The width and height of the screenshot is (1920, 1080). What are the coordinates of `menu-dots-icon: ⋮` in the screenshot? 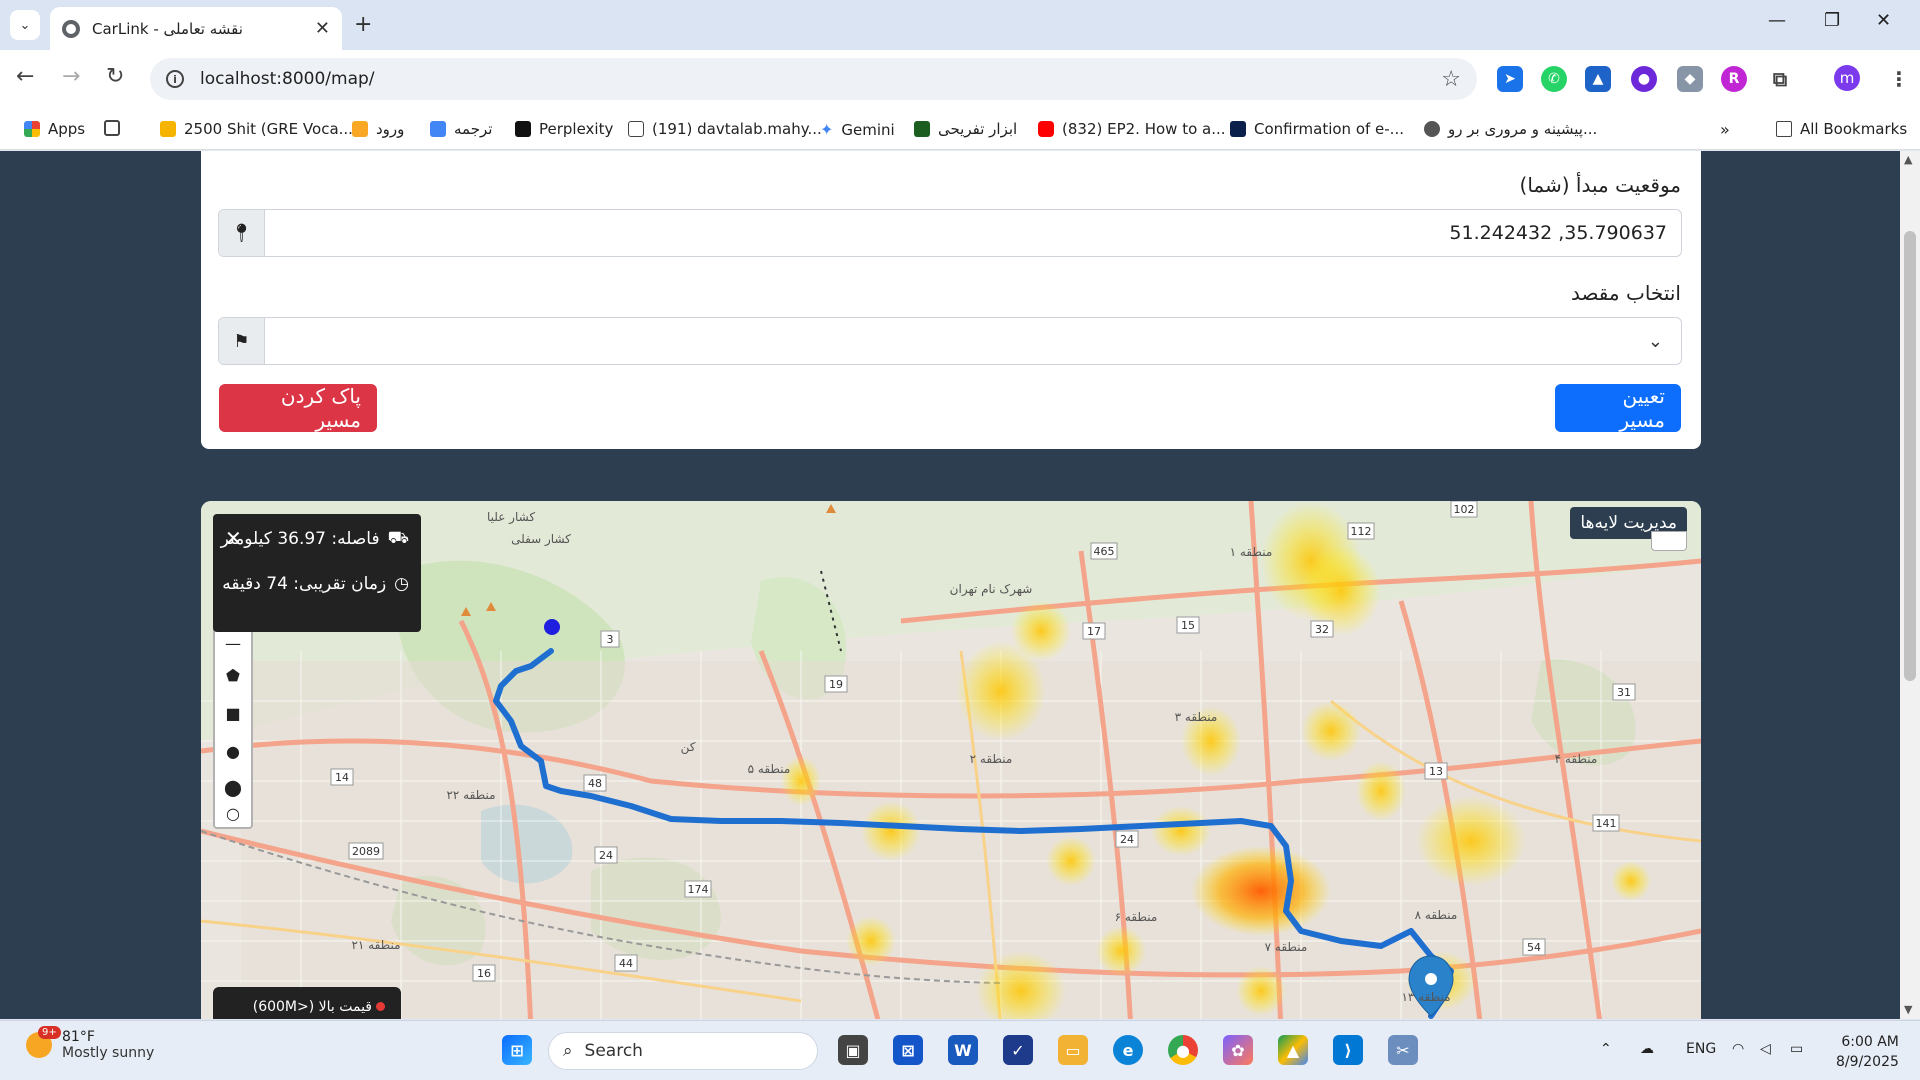 It's located at (1899, 79).